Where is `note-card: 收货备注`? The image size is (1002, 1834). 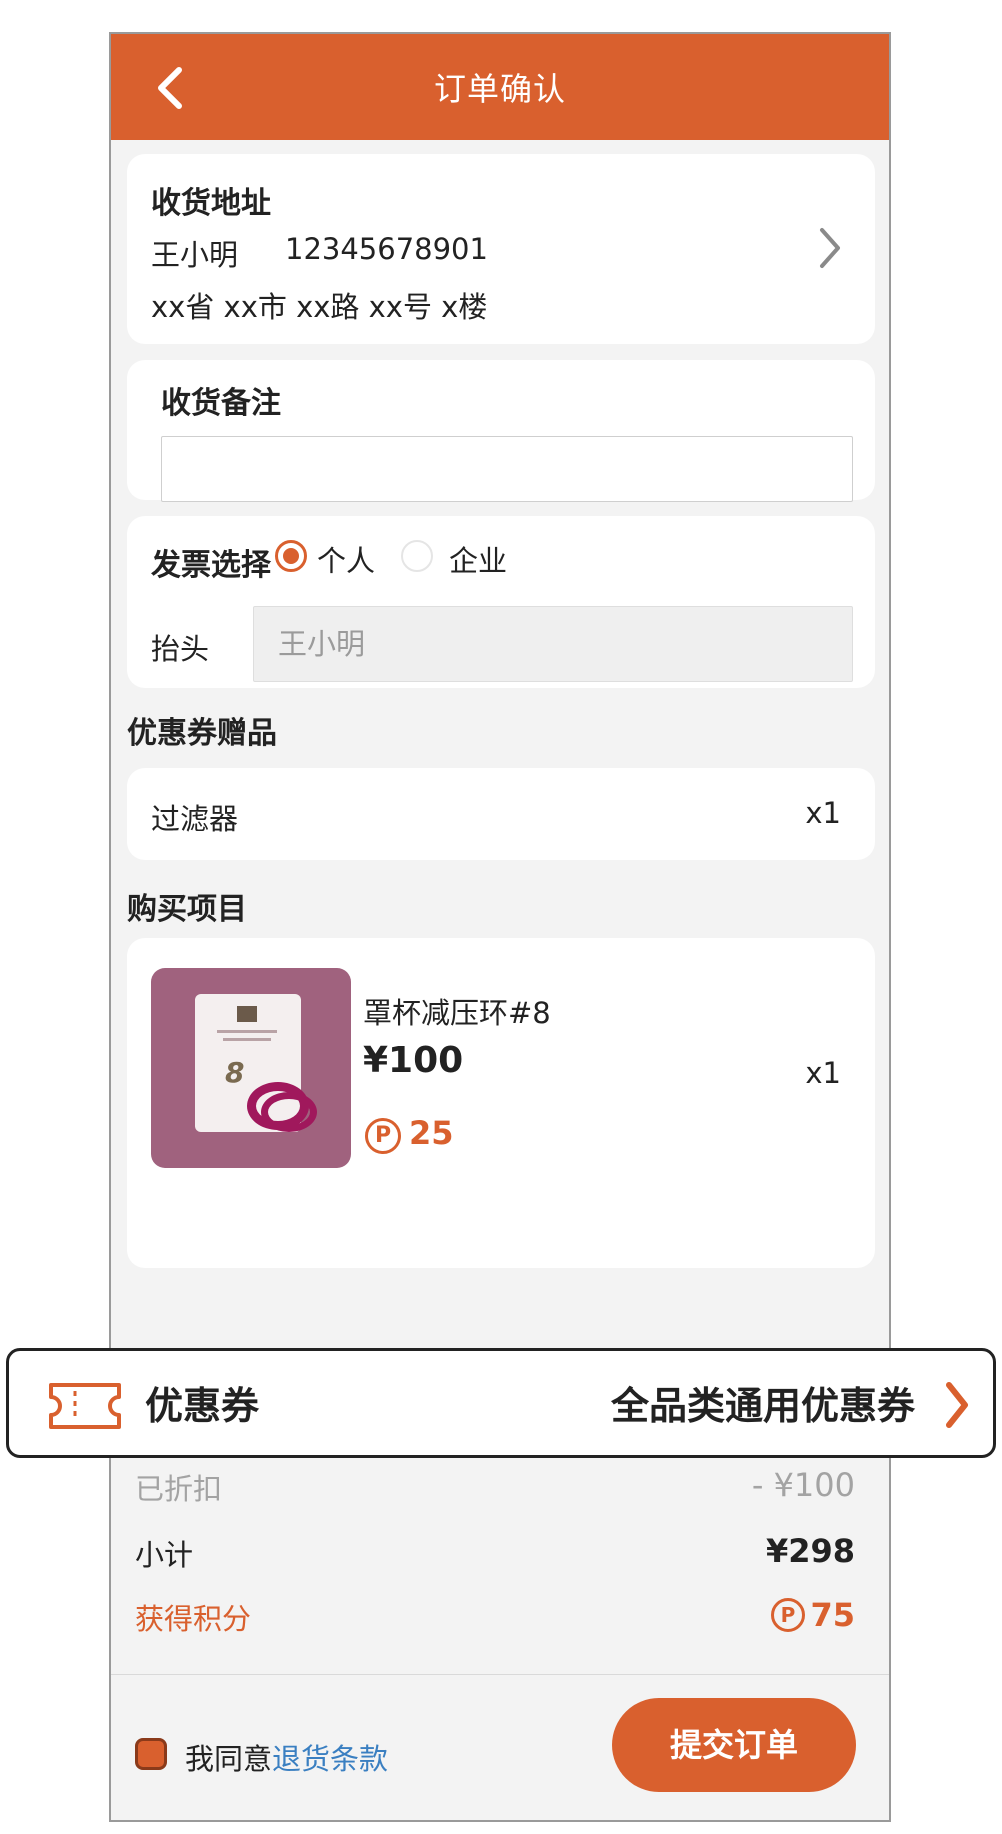 note-card: 收货备注 is located at coordinates (501, 431).